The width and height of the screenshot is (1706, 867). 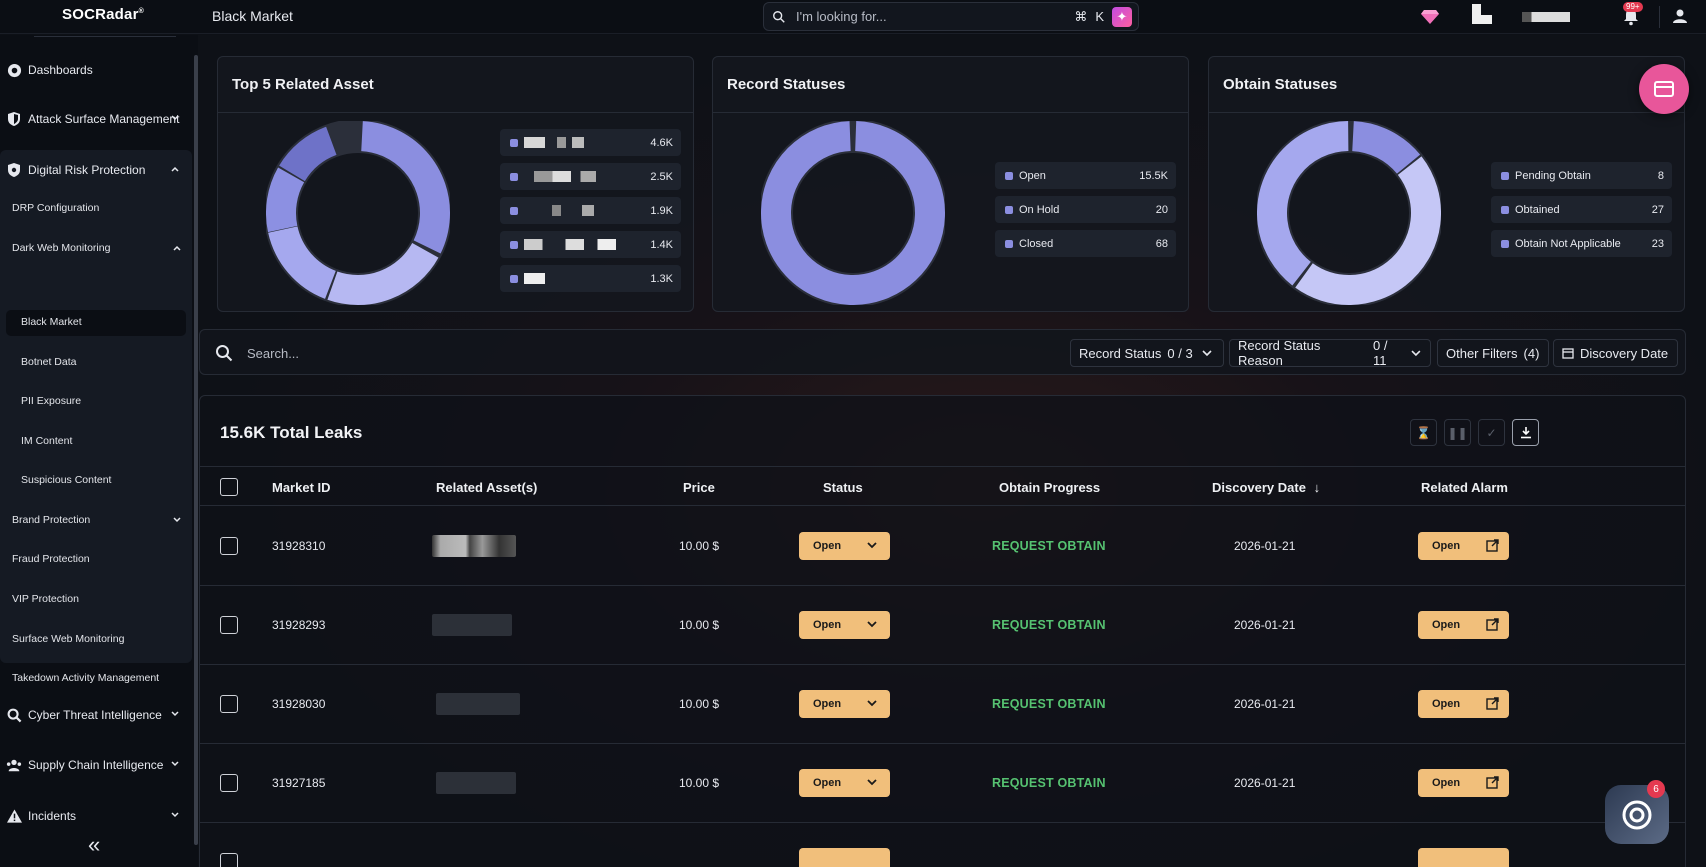 What do you see at coordinates (66, 480) in the screenshot?
I see `sidebar-item-suspicious-content: Suspicious Content` at bounding box center [66, 480].